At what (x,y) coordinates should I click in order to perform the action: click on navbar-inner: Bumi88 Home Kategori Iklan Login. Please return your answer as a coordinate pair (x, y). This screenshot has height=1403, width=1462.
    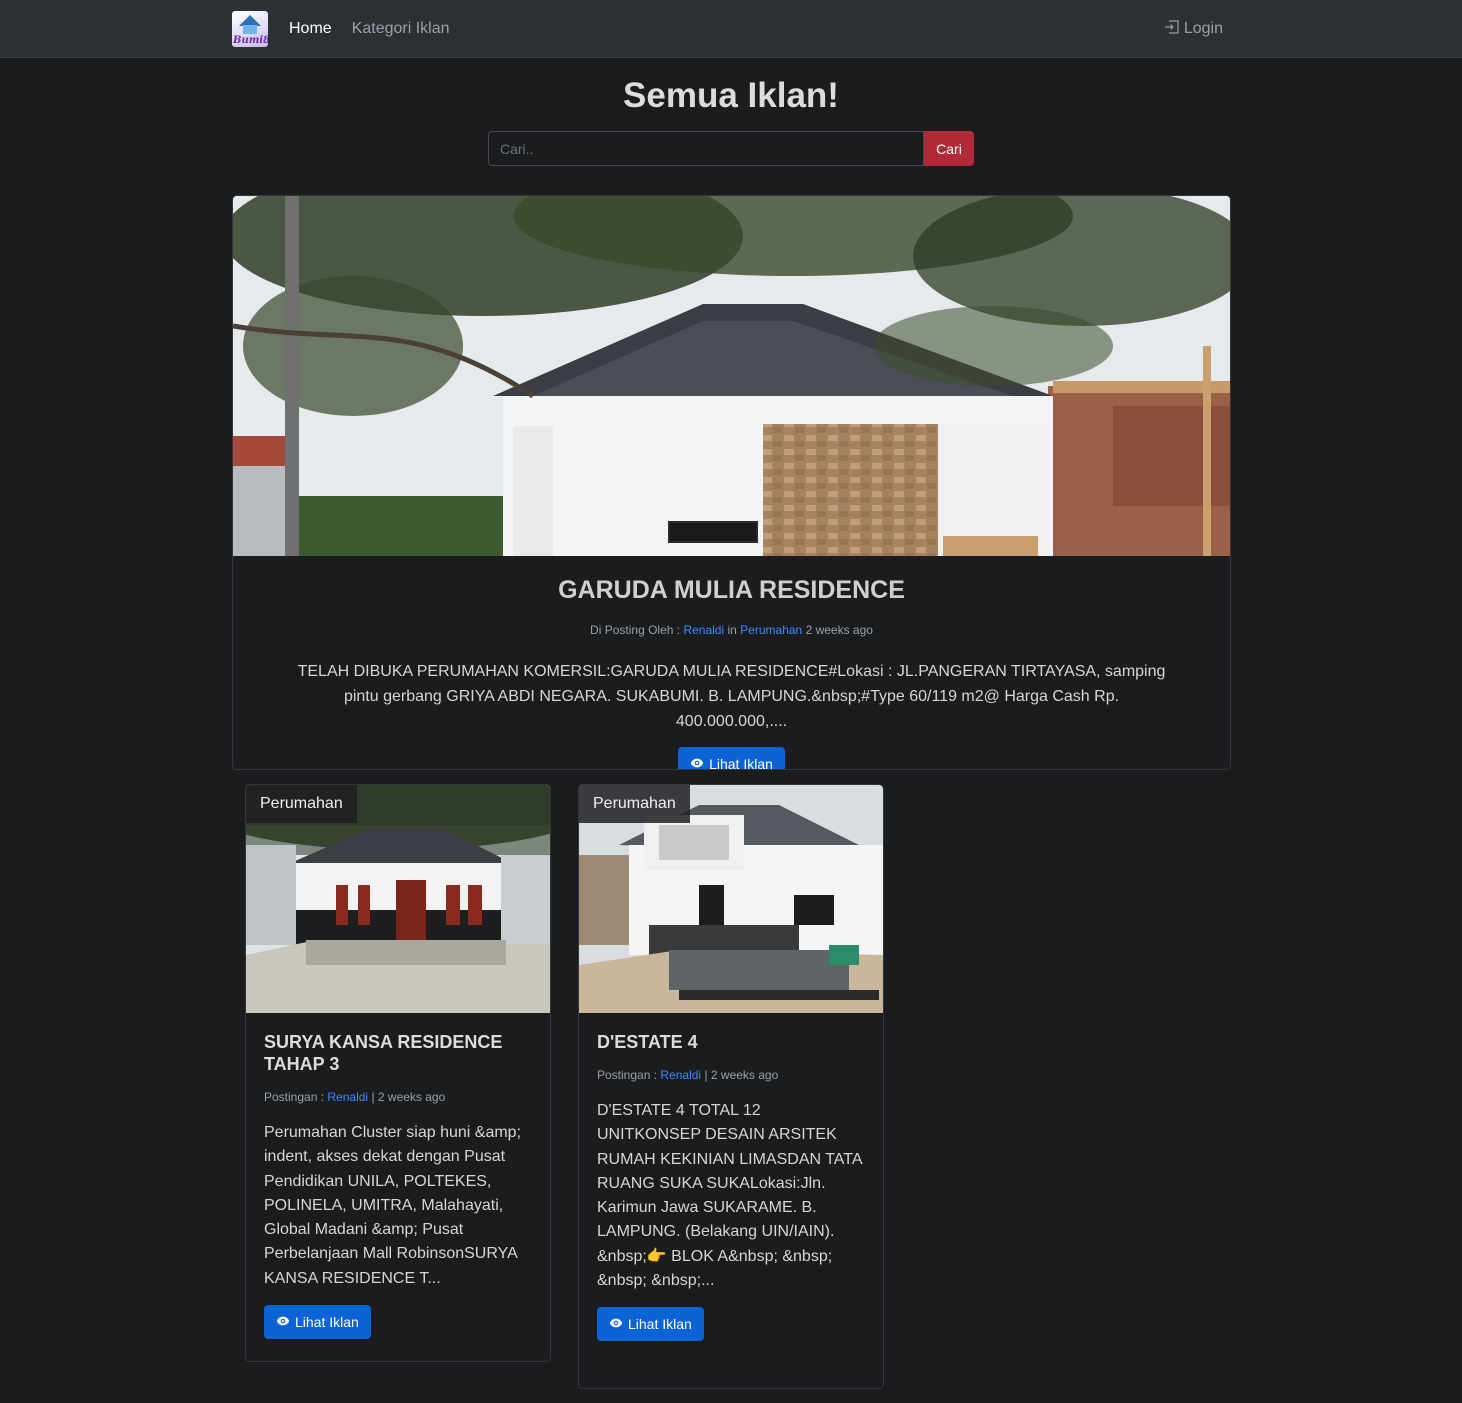
    Looking at the image, I should click on (731, 29).